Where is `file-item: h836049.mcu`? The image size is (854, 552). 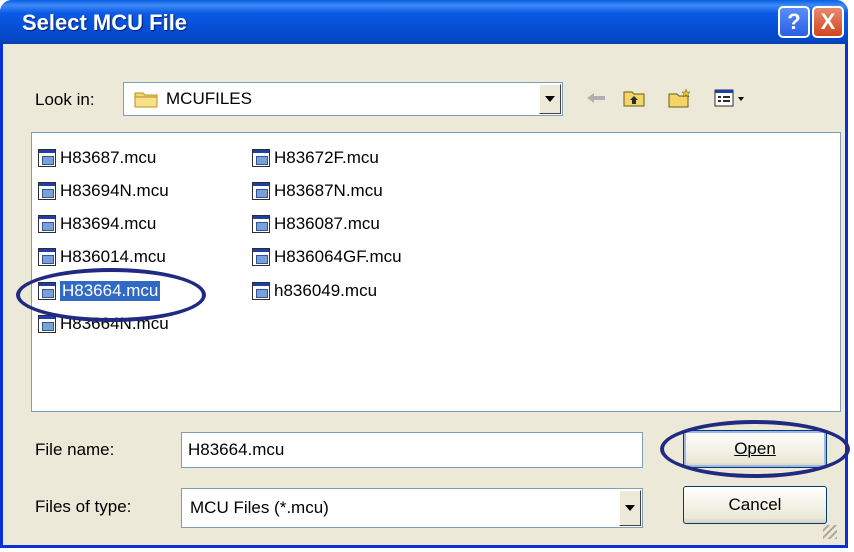
file-item: h836049.mcu is located at coordinates (314, 291).